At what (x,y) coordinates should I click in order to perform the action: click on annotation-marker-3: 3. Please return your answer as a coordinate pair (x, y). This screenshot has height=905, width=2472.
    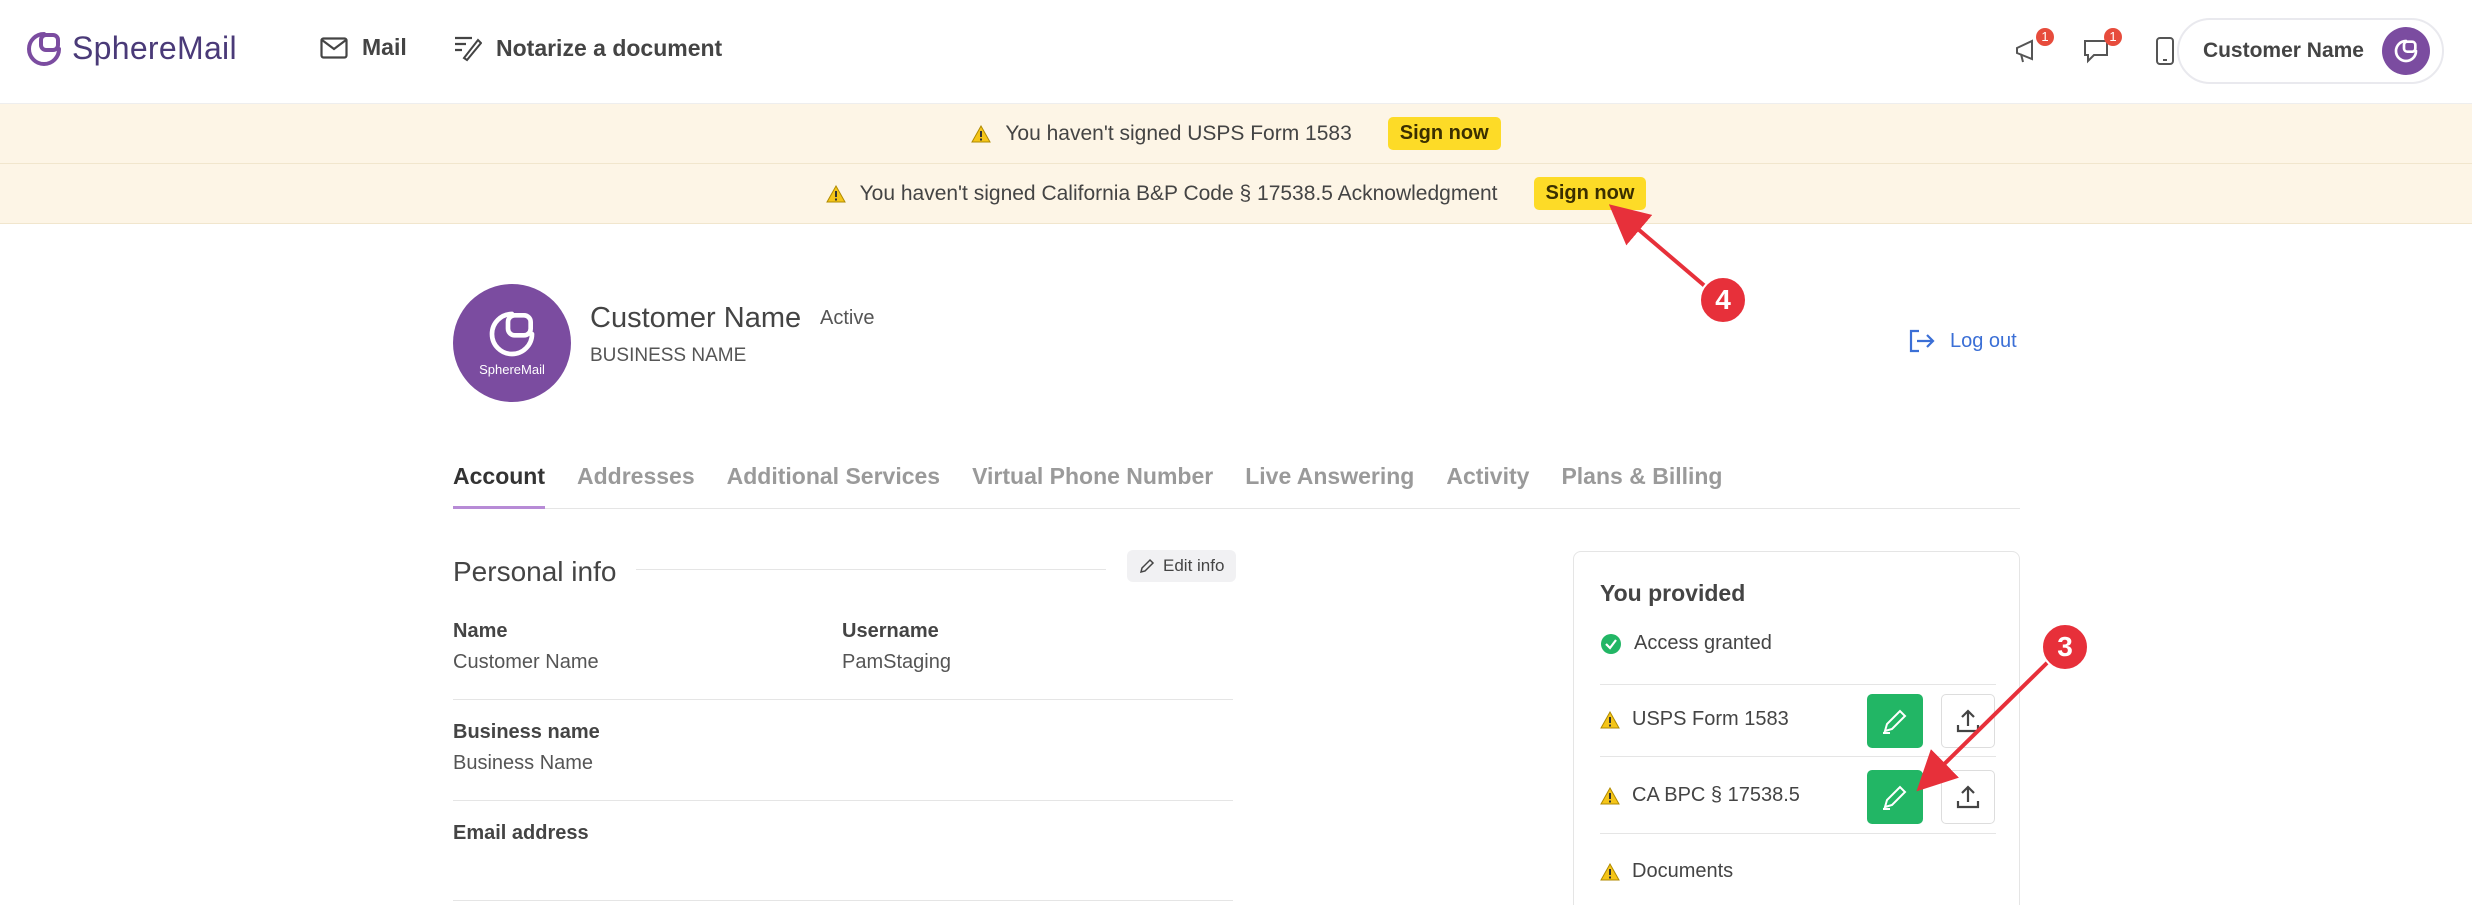
    Looking at the image, I should click on (2065, 647).